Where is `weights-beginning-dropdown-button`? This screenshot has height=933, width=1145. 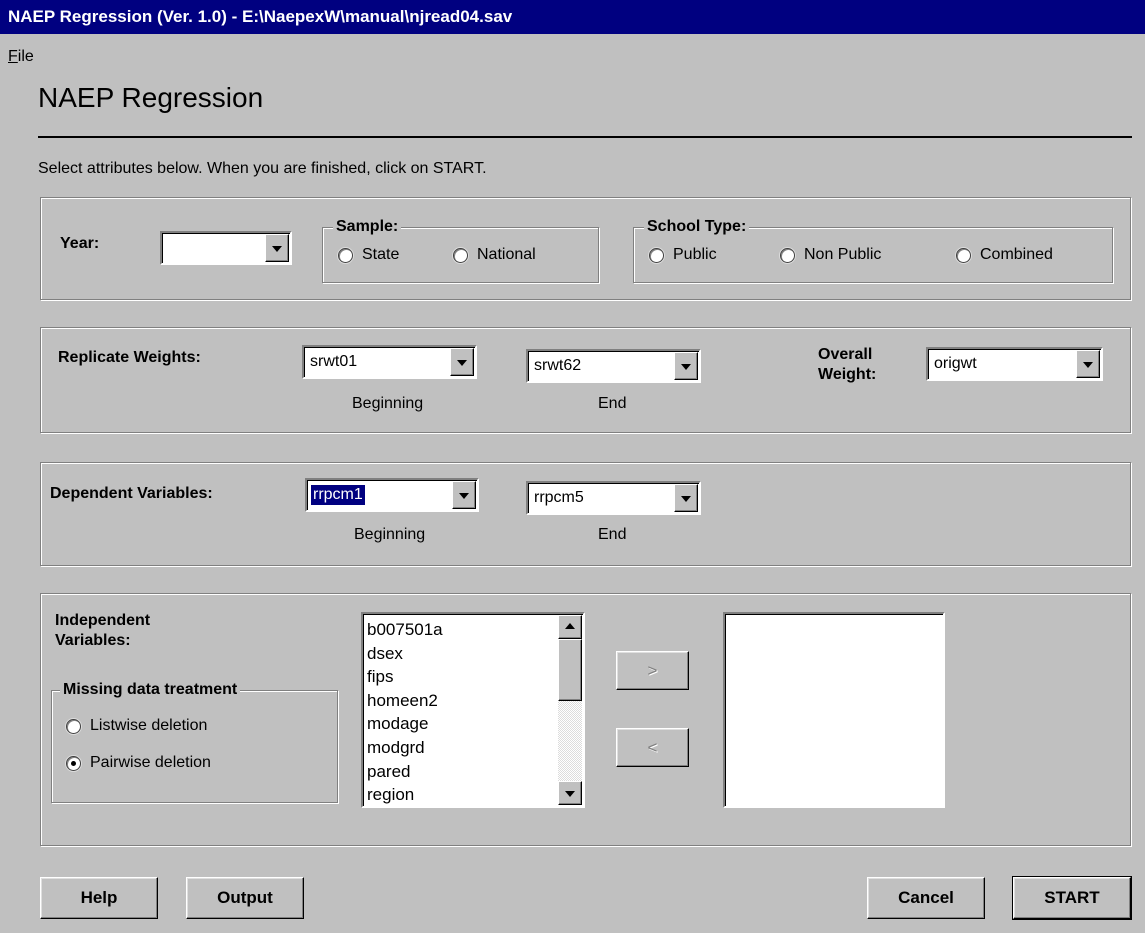 weights-beginning-dropdown-button is located at coordinates (462, 362).